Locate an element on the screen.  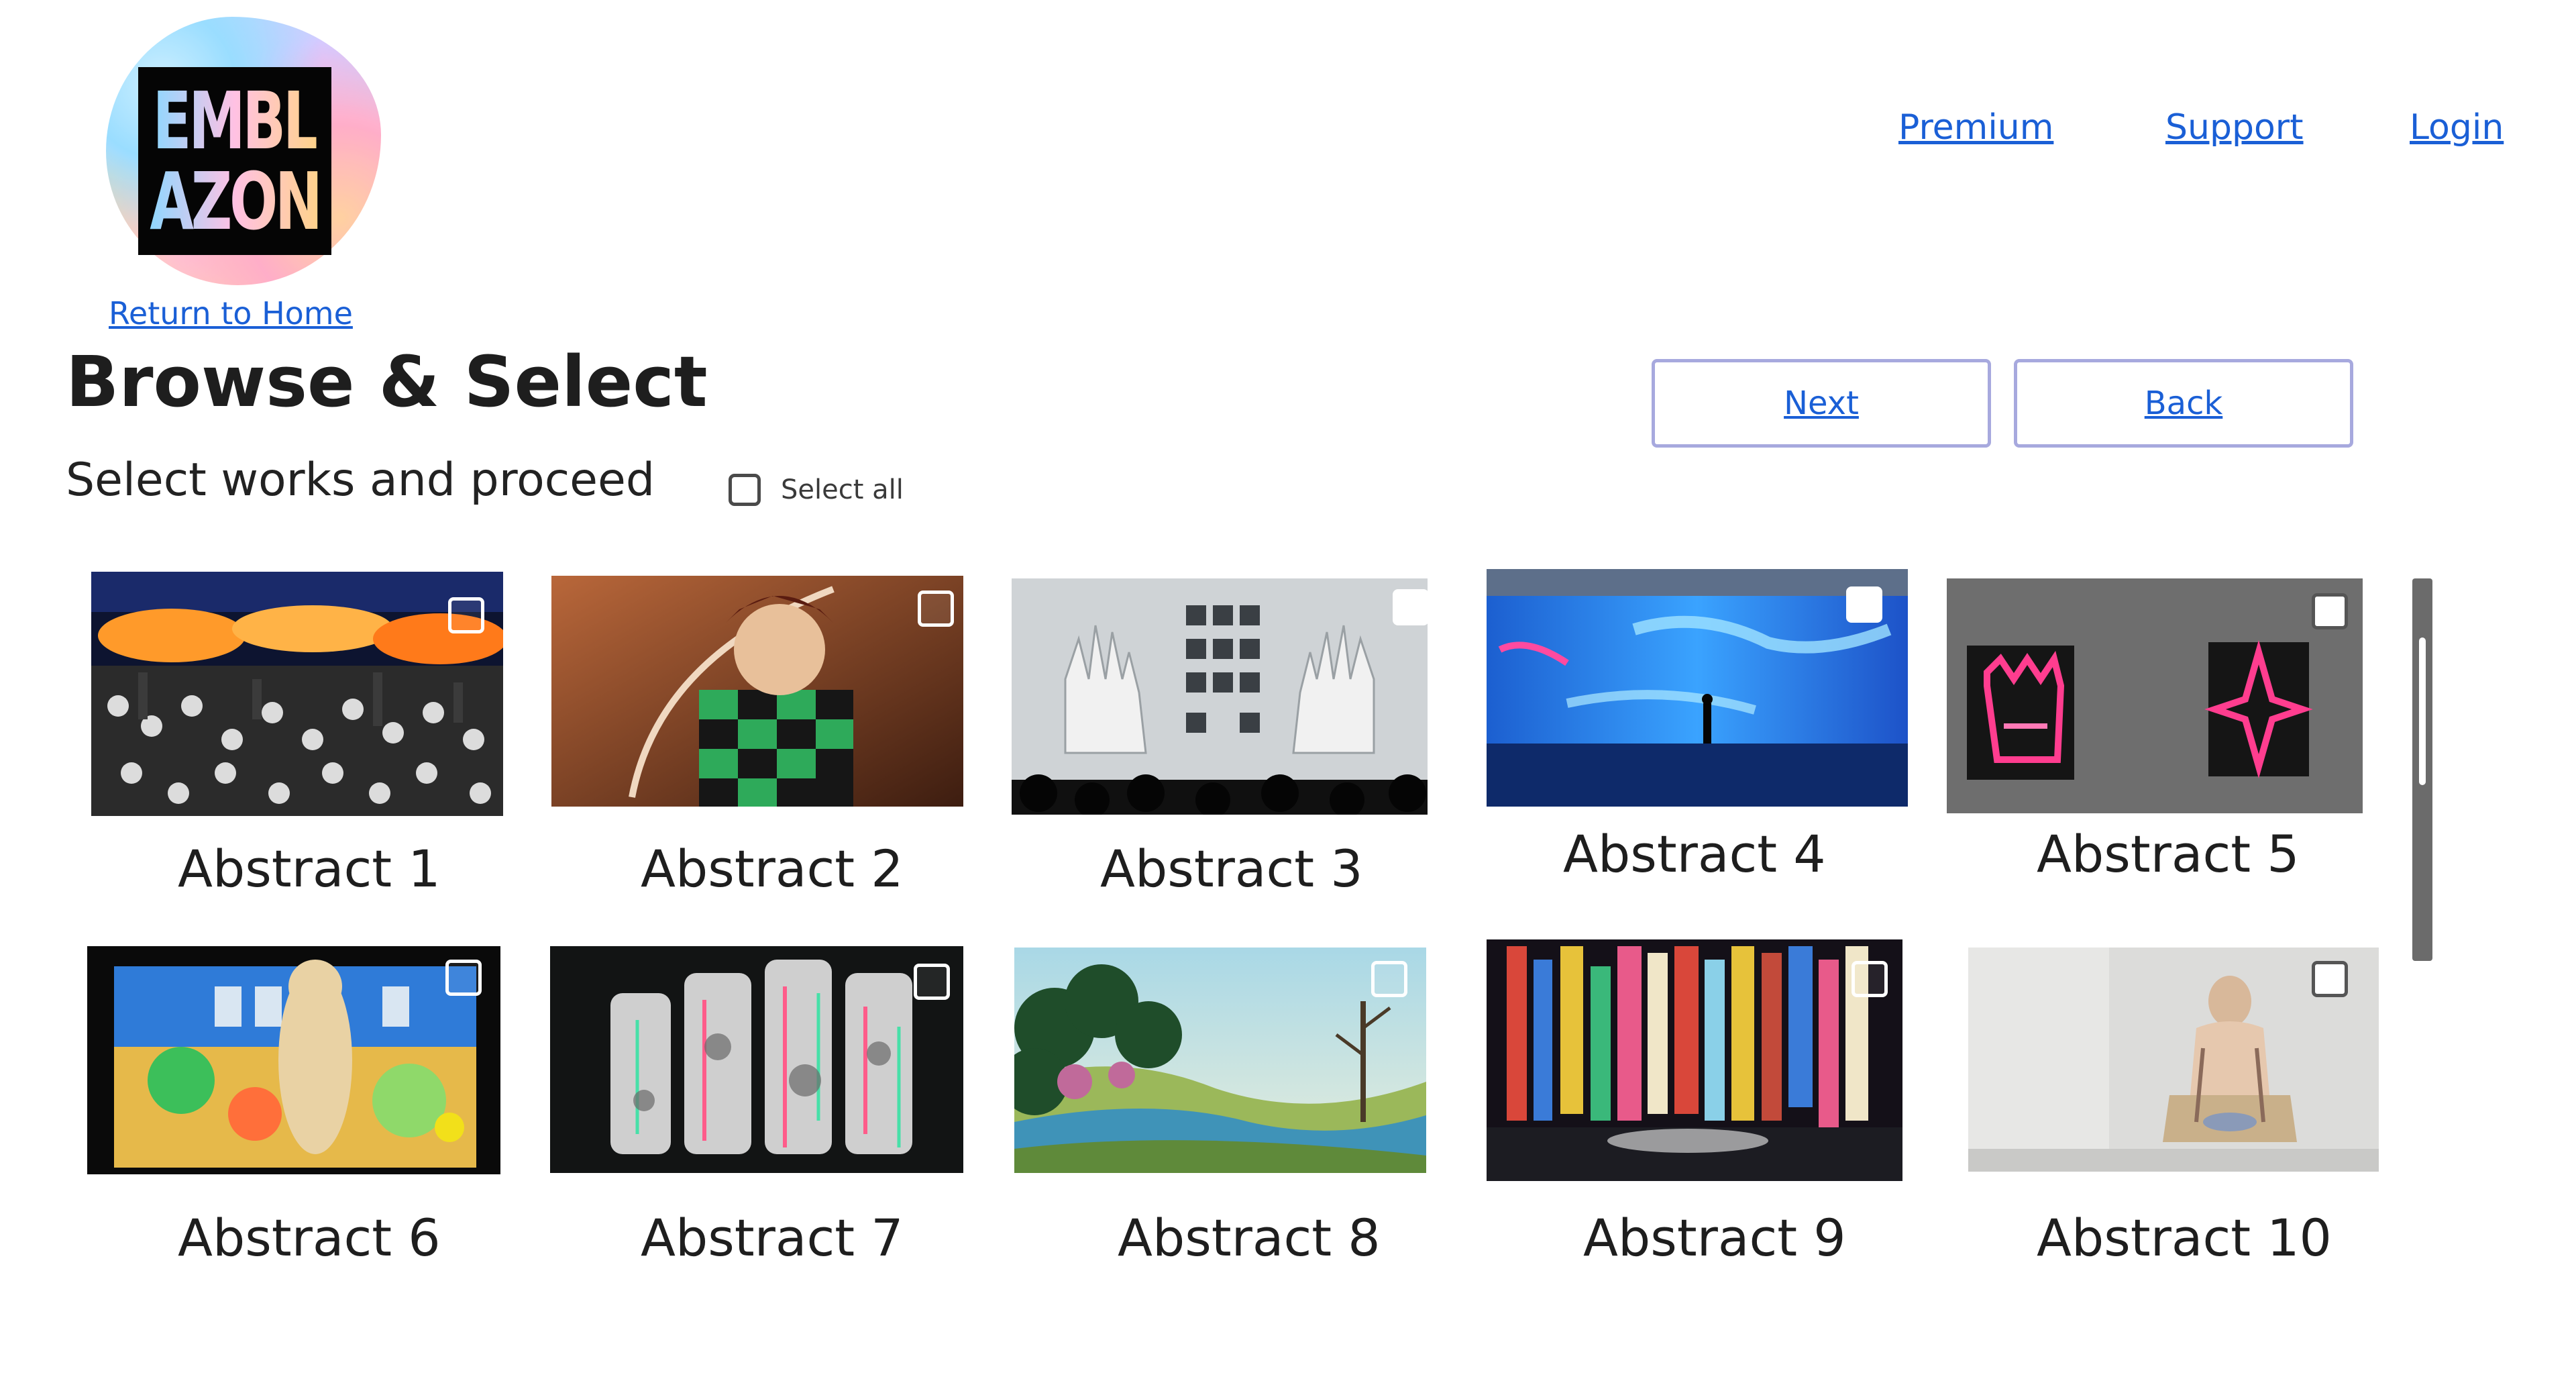
return-home-link: Return to Home is located at coordinates (231, 313).